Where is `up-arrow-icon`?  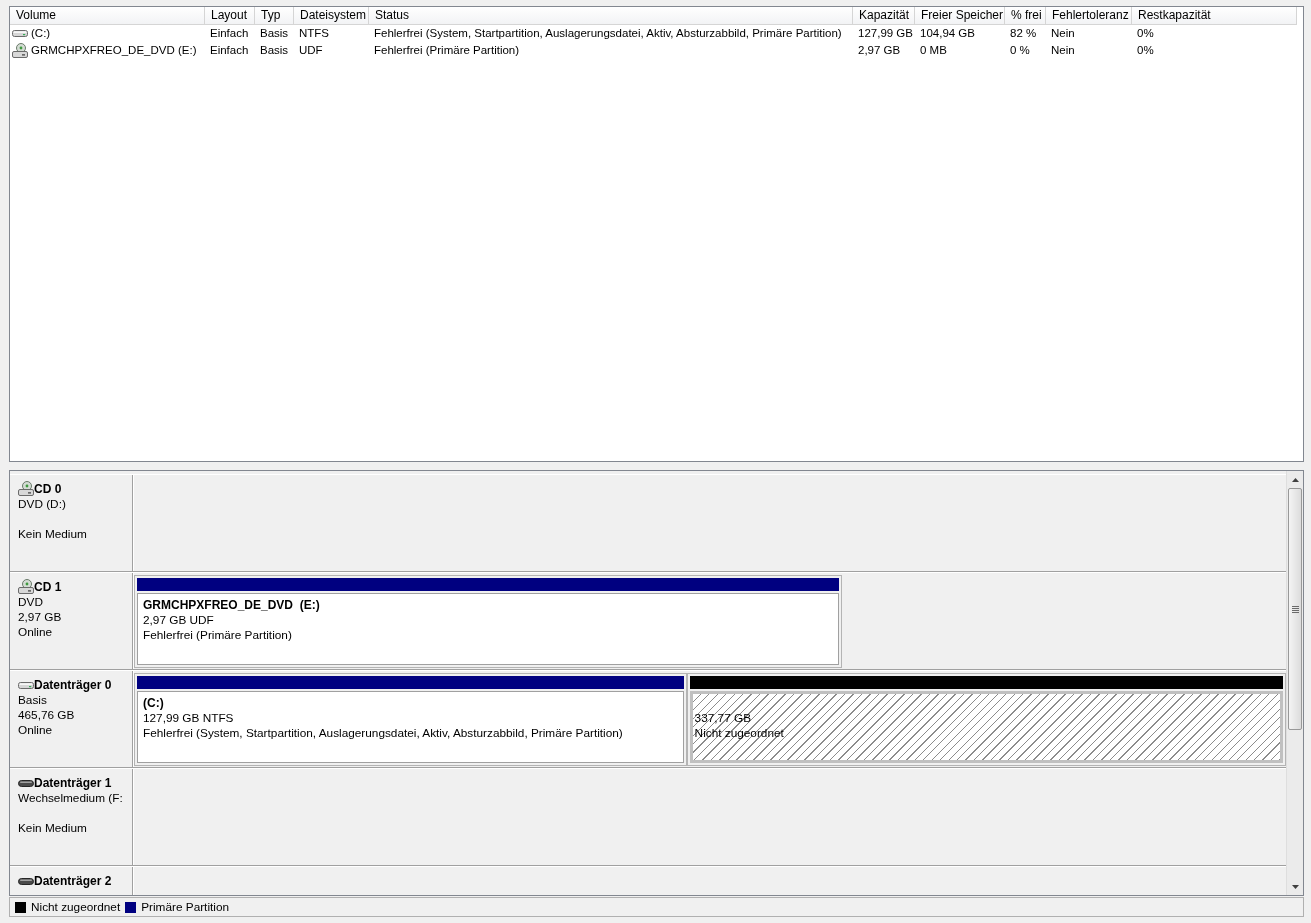 up-arrow-icon is located at coordinates (1295, 479).